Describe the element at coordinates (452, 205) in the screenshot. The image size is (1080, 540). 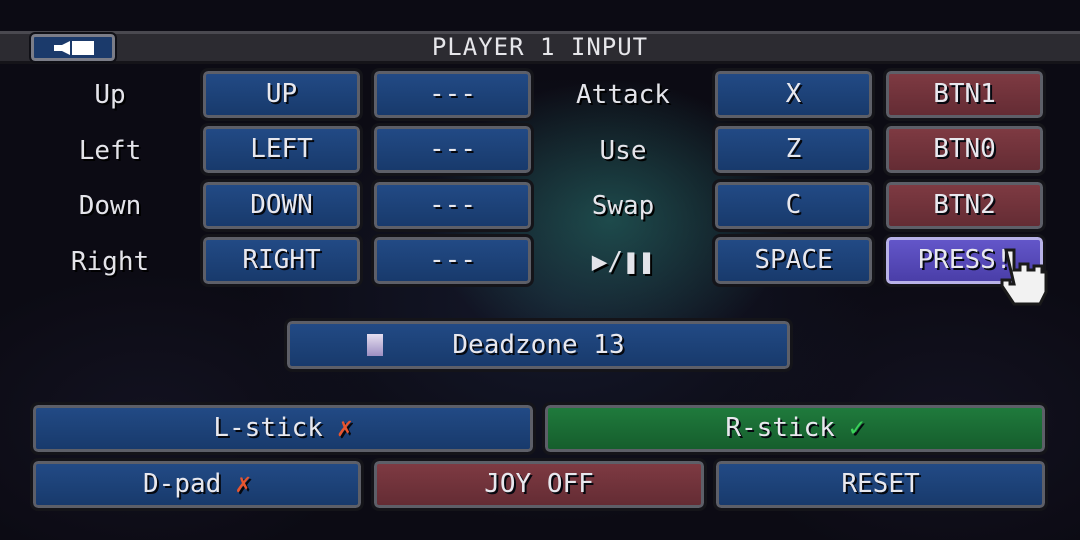
I see `bind-down-secondary: ---` at that location.